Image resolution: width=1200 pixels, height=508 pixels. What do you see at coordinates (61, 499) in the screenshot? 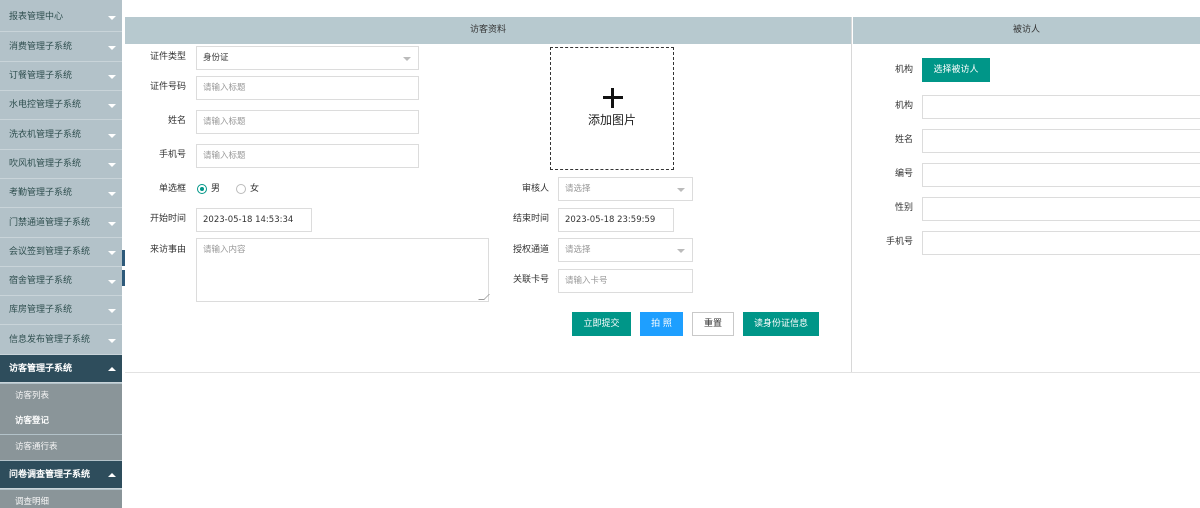
I see `sidebar-subitem-survey-detail: 调查明细` at bounding box center [61, 499].